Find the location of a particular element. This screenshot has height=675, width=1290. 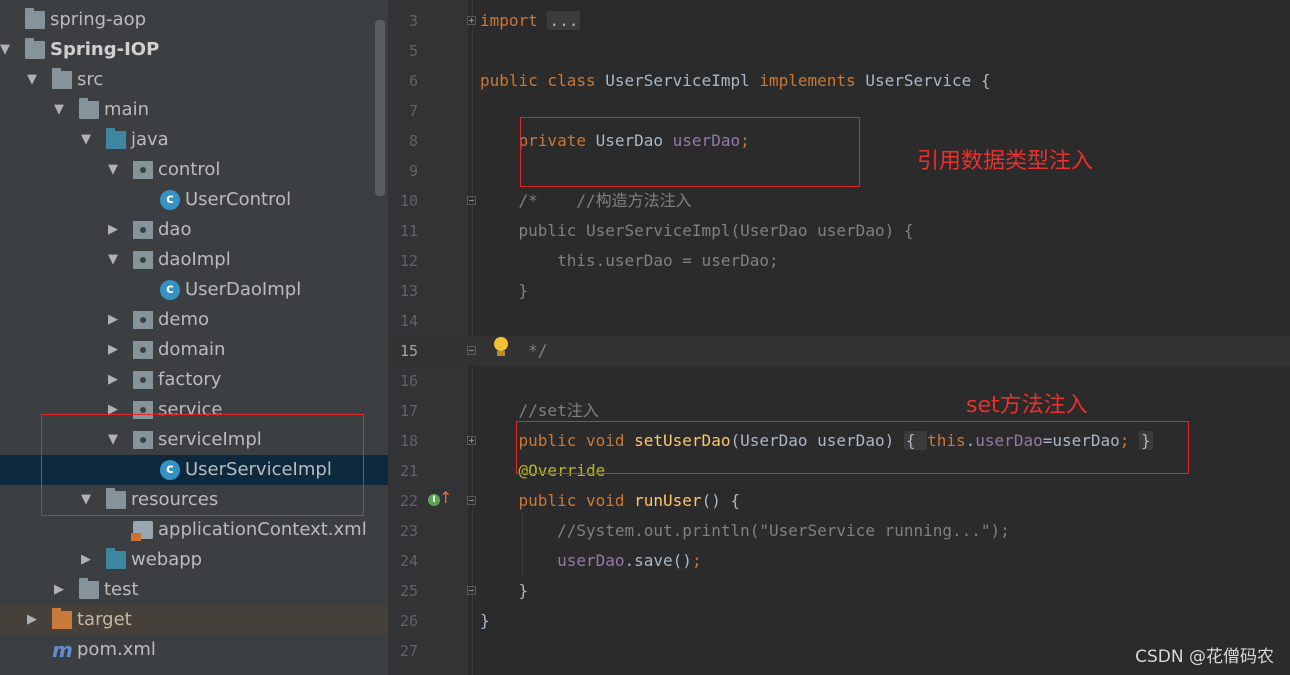

code-line: 12 this.userDao = userDao; is located at coordinates (839, 261).